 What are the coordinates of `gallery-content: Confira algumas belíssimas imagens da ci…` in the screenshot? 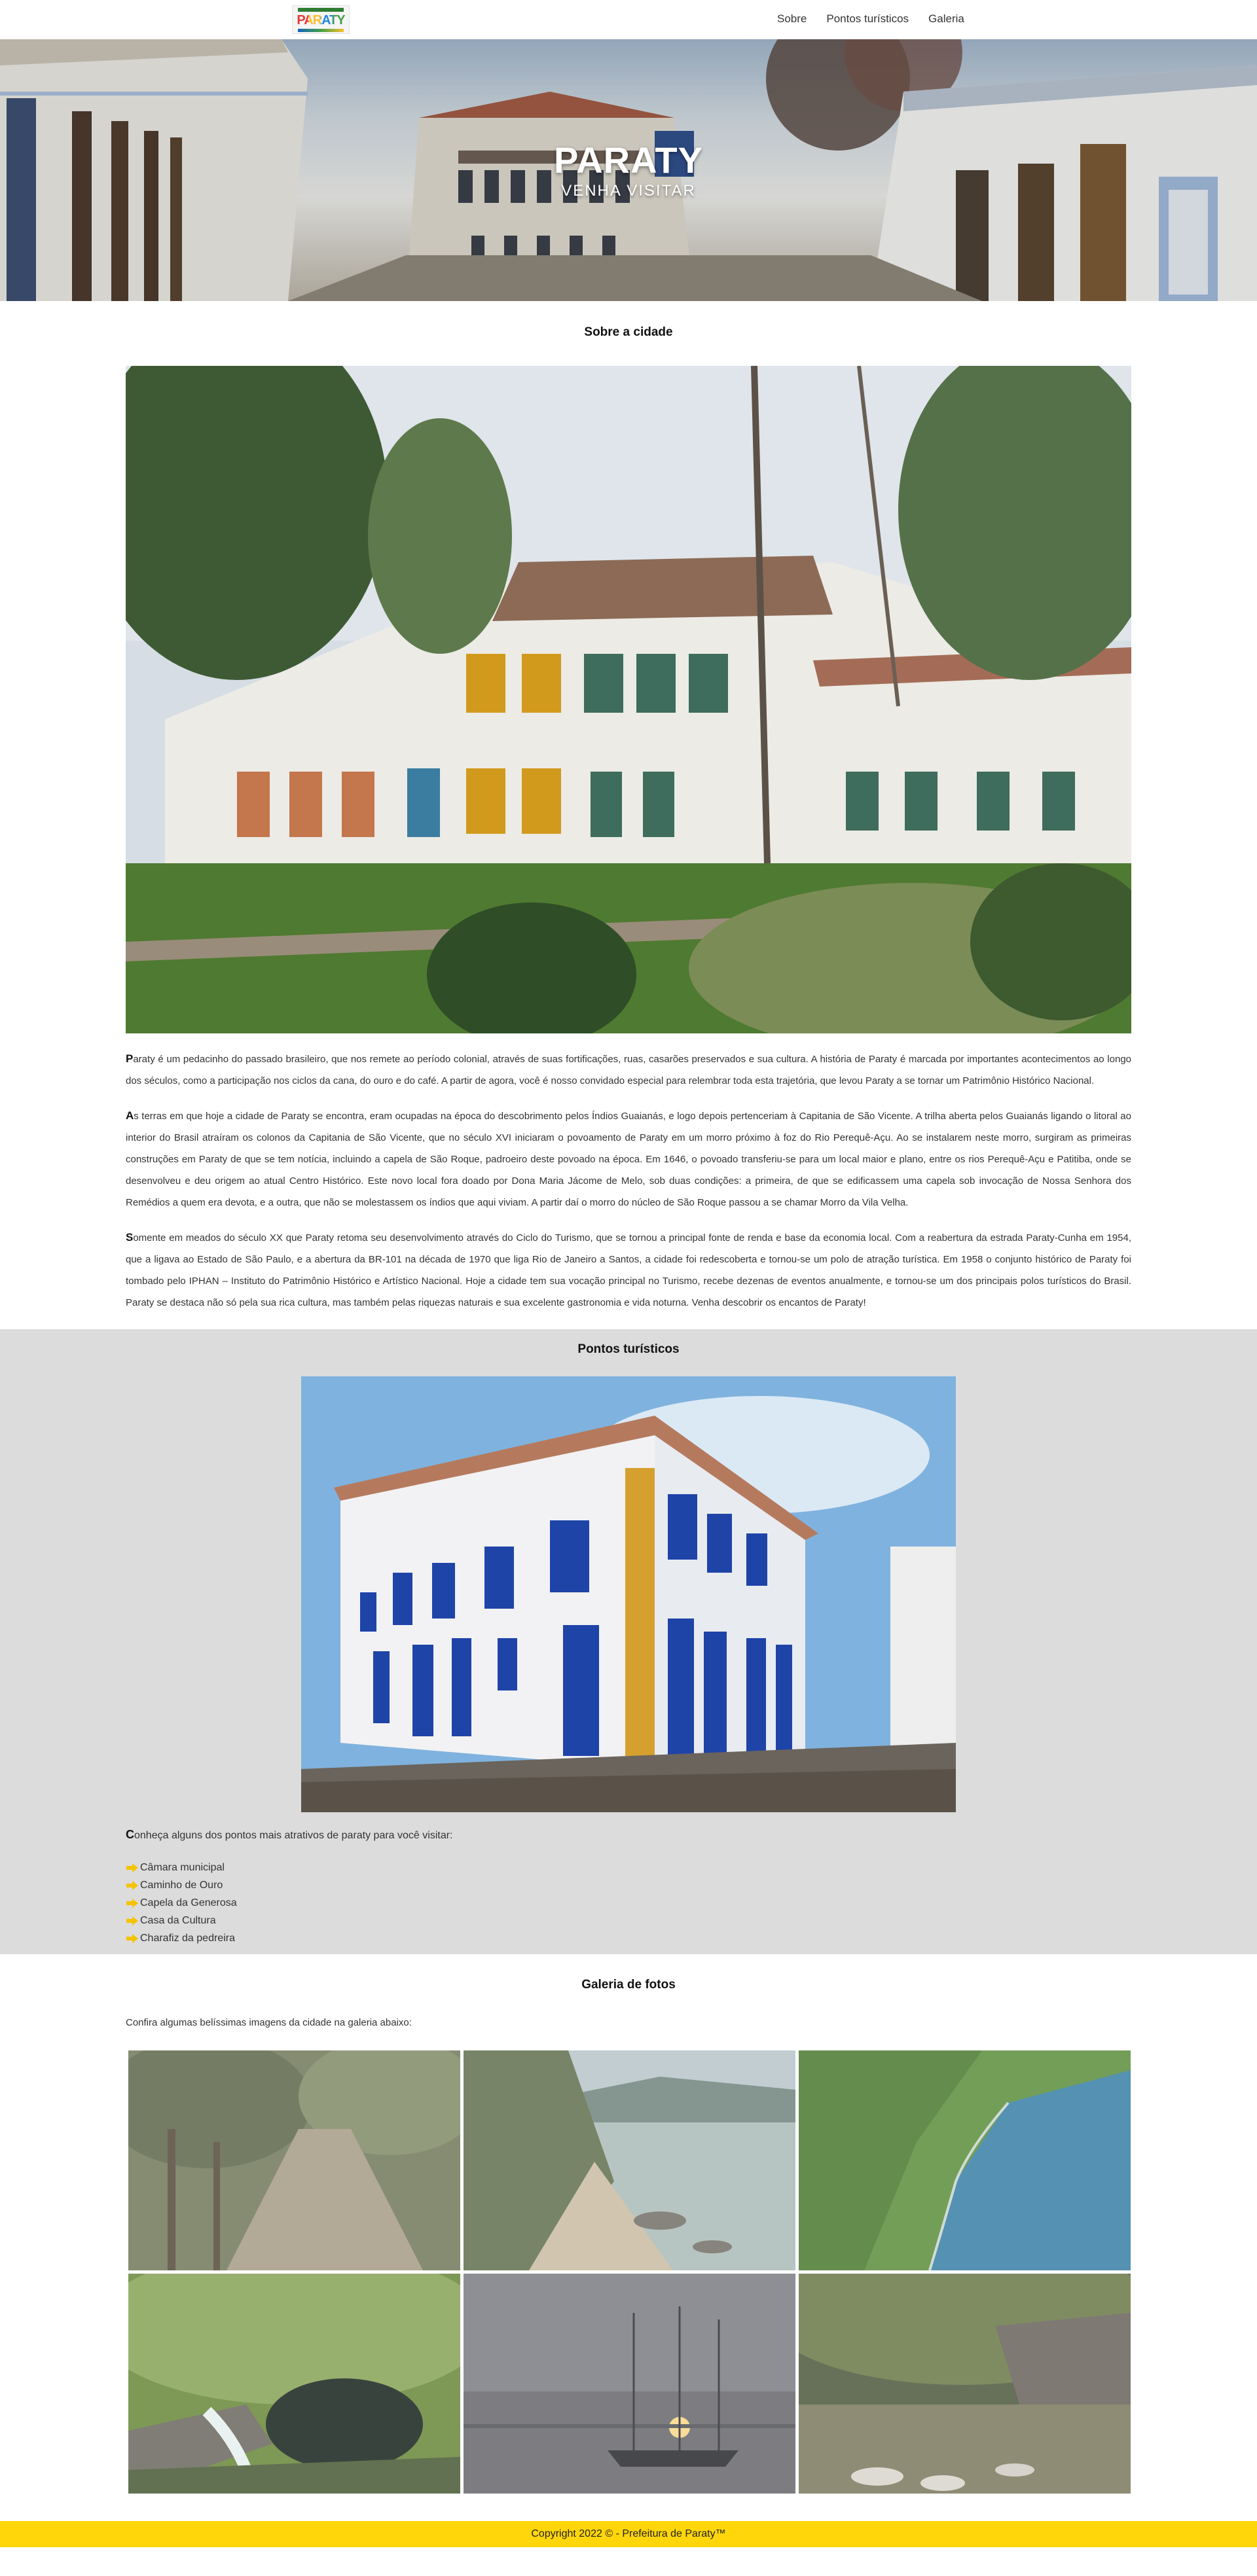 It's located at (628, 2022).